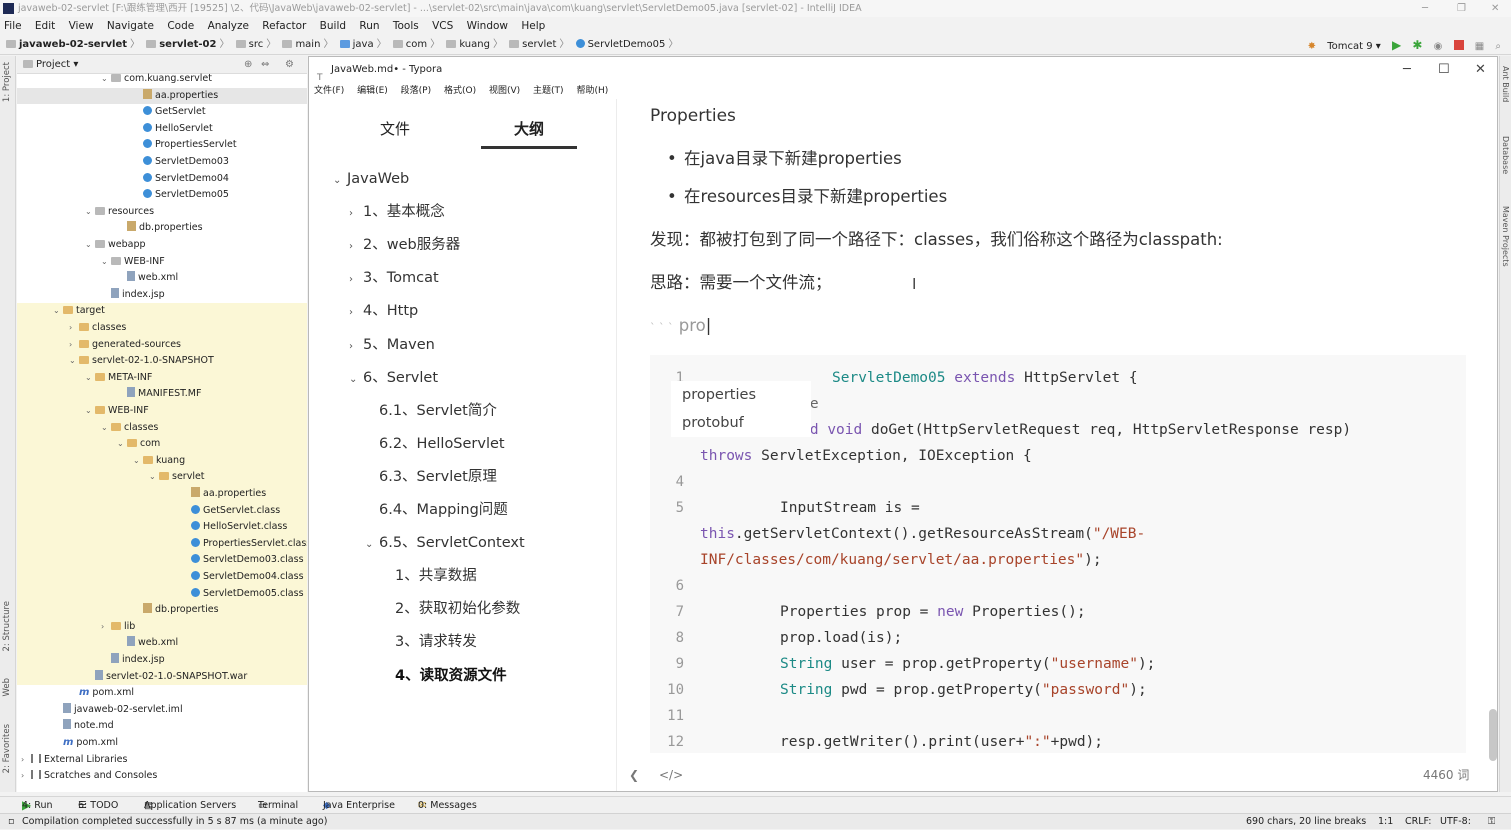 The width and height of the screenshot is (1511, 830). Describe the element at coordinates (162, 394) in the screenshot. I see `tree-item: MANIFEST.MF` at that location.